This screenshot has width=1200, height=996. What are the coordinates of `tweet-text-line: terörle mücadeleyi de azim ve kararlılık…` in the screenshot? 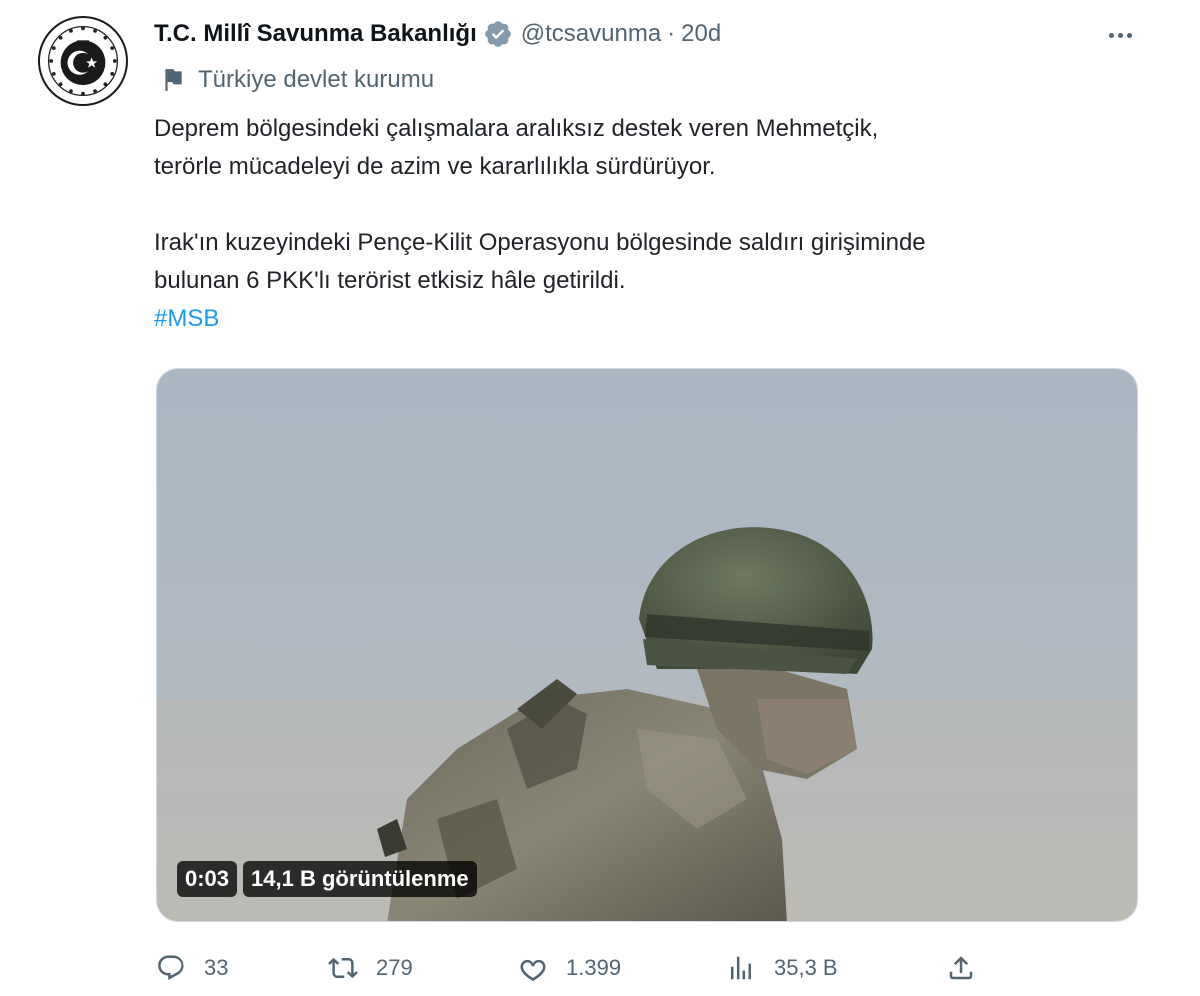 It's located at (435, 166).